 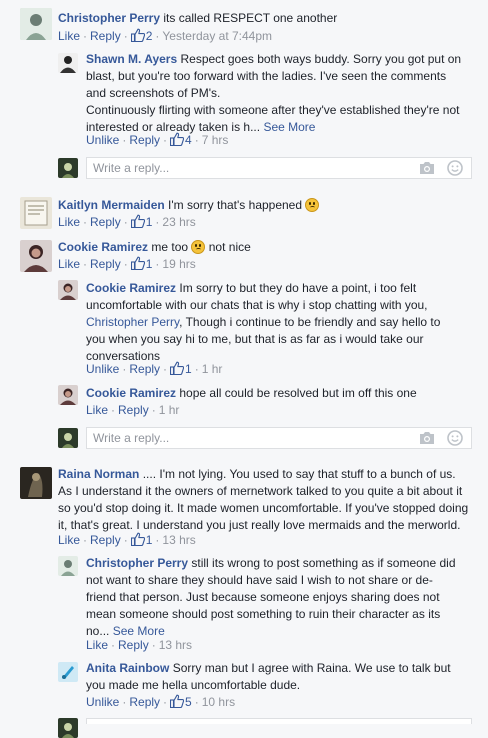 I want to click on comment-text-after: not nice, so click(x=229, y=247).